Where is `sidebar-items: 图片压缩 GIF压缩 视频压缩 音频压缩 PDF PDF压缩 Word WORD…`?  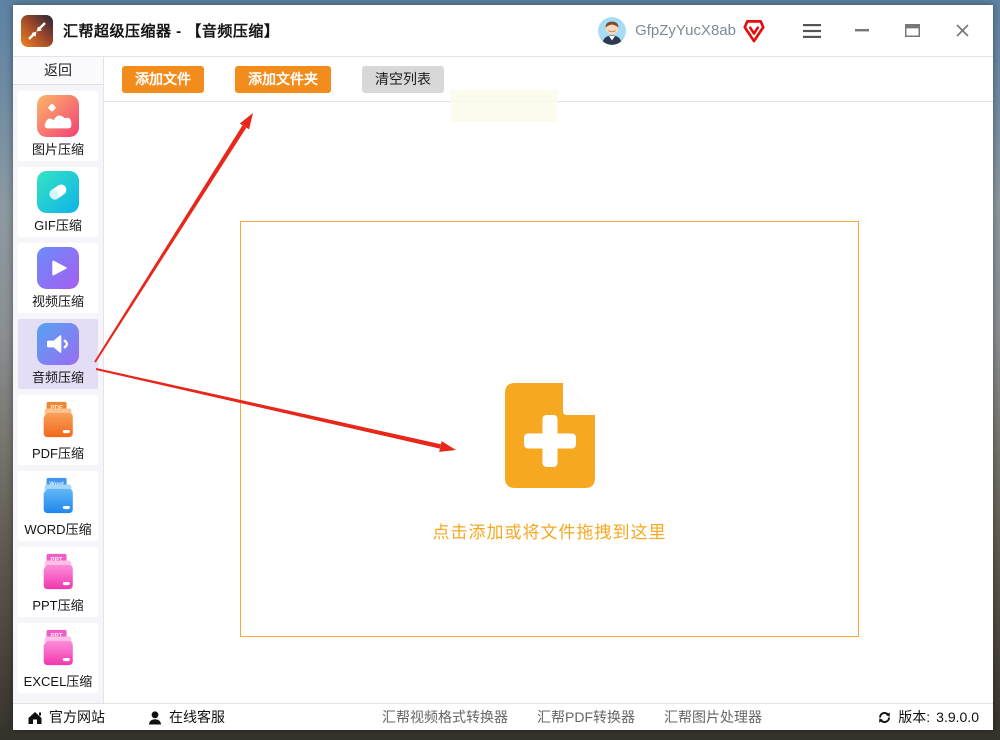
sidebar-items: 图片压缩 GIF压缩 视频压缩 音频压缩 PDF PDF压缩 Word WORD… is located at coordinates (58, 394).